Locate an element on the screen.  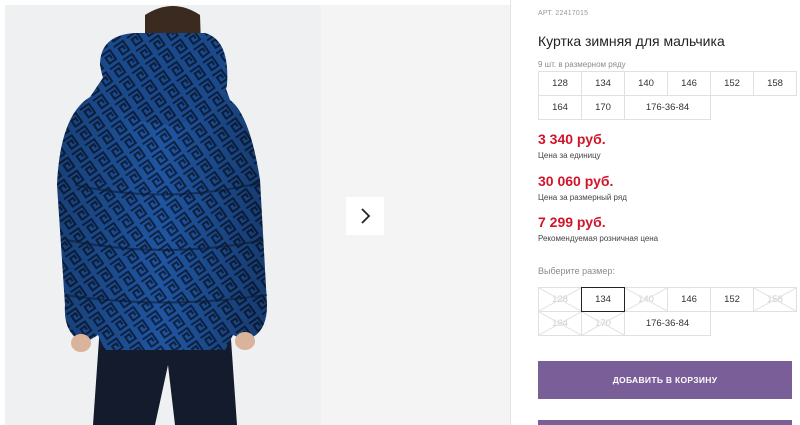
pack-quantity-note: 9 шт. в размерном ряду is located at coordinates (582, 64).